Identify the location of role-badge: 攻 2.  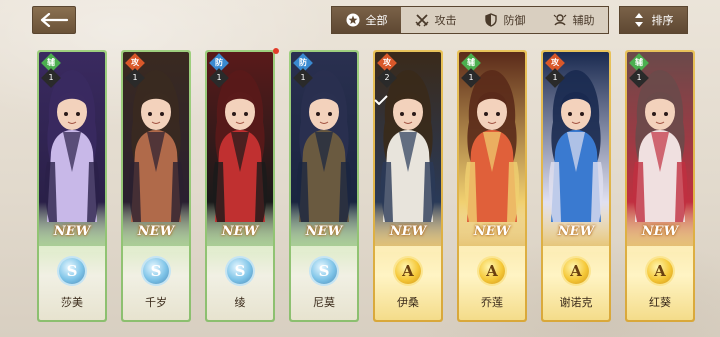
(387, 70).